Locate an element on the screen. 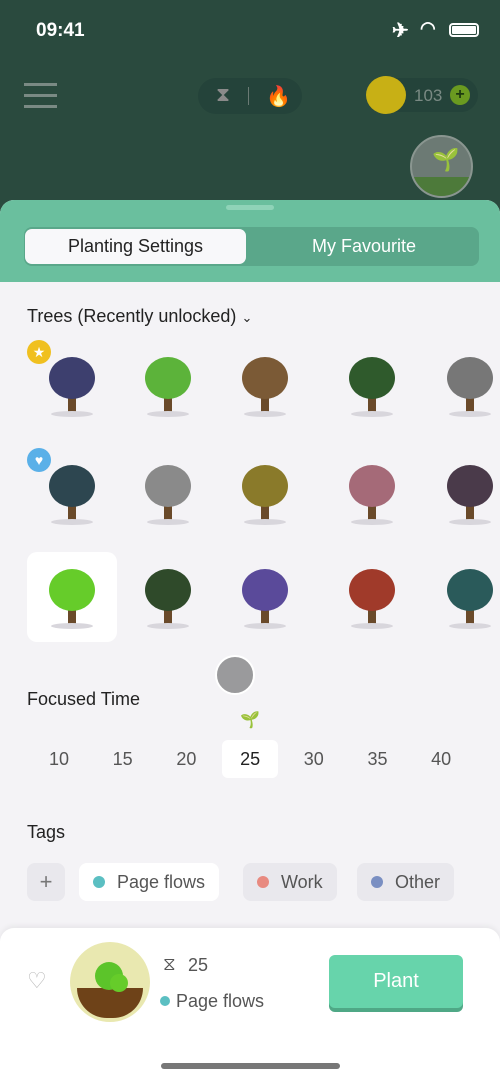 The height and width of the screenshot is (1080, 500). mode-toggle: ⧗ 🔥 is located at coordinates (250, 96).